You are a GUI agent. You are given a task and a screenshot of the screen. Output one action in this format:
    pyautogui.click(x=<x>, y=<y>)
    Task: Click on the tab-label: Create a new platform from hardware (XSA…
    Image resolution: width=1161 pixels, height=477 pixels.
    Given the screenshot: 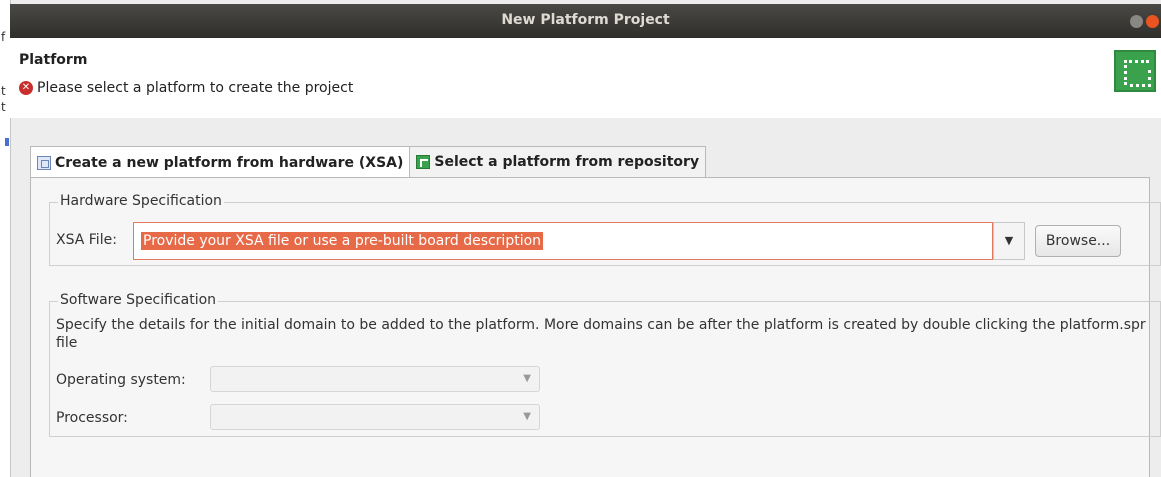 What is the action you would take?
    pyautogui.click(x=229, y=162)
    